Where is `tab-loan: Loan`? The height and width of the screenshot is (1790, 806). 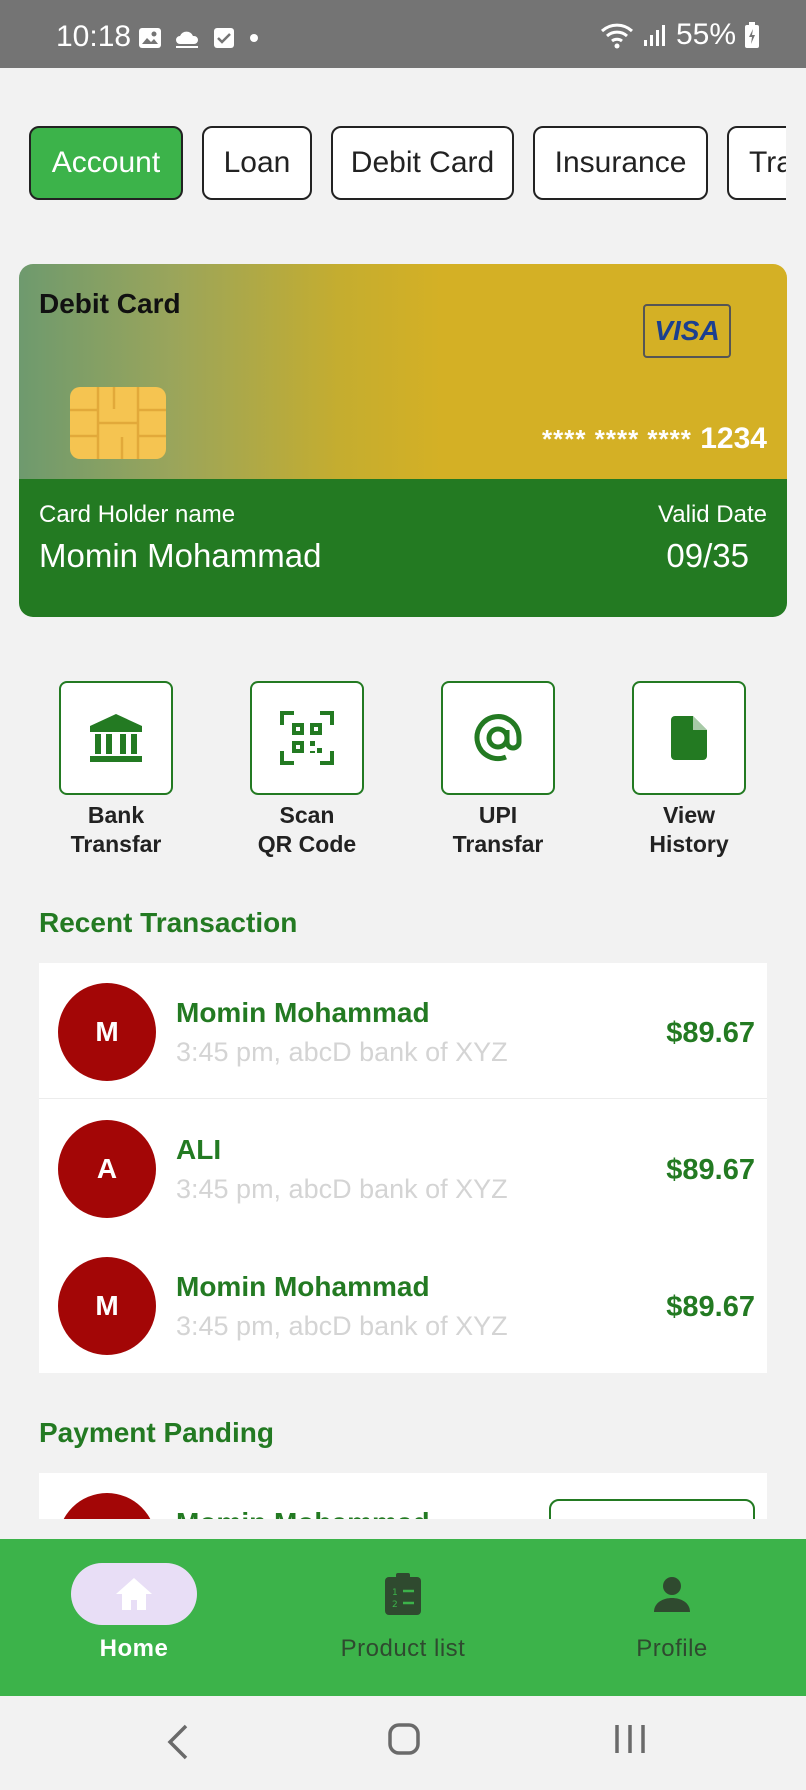 tab-loan: Loan is located at coordinates (257, 163).